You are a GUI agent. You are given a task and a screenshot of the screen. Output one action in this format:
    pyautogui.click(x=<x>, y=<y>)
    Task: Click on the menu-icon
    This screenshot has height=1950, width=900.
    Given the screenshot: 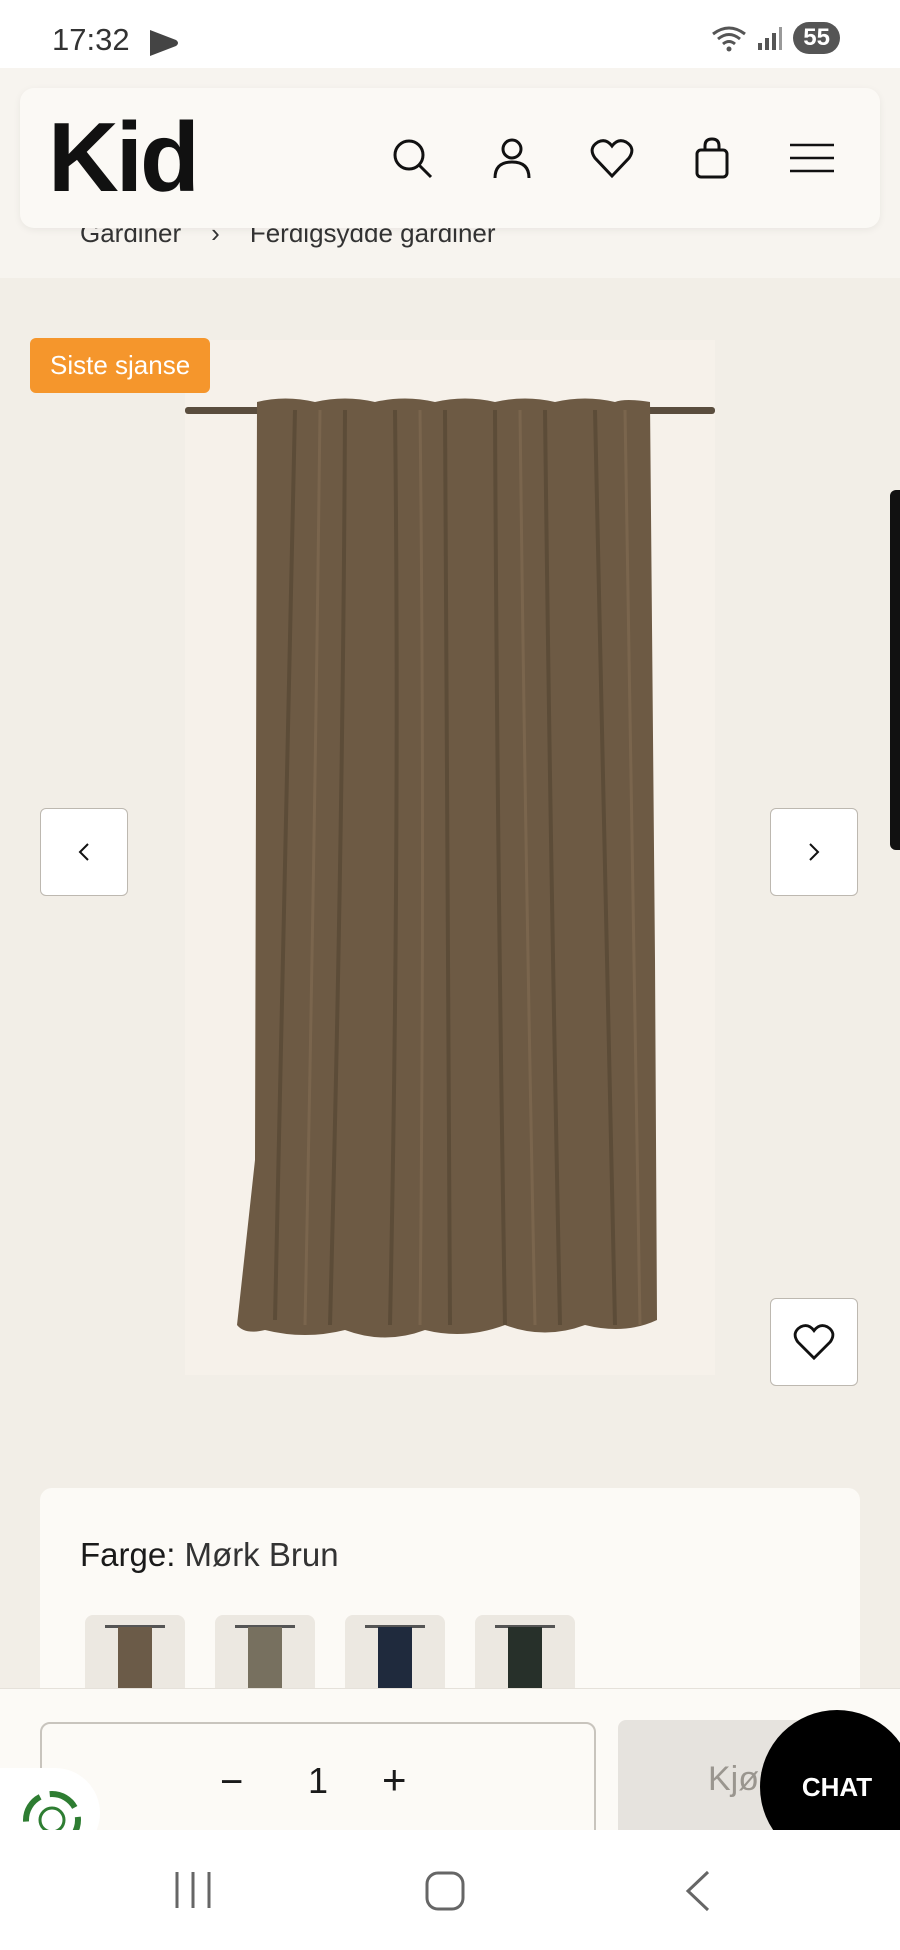 What is the action you would take?
    pyautogui.click(x=812, y=158)
    